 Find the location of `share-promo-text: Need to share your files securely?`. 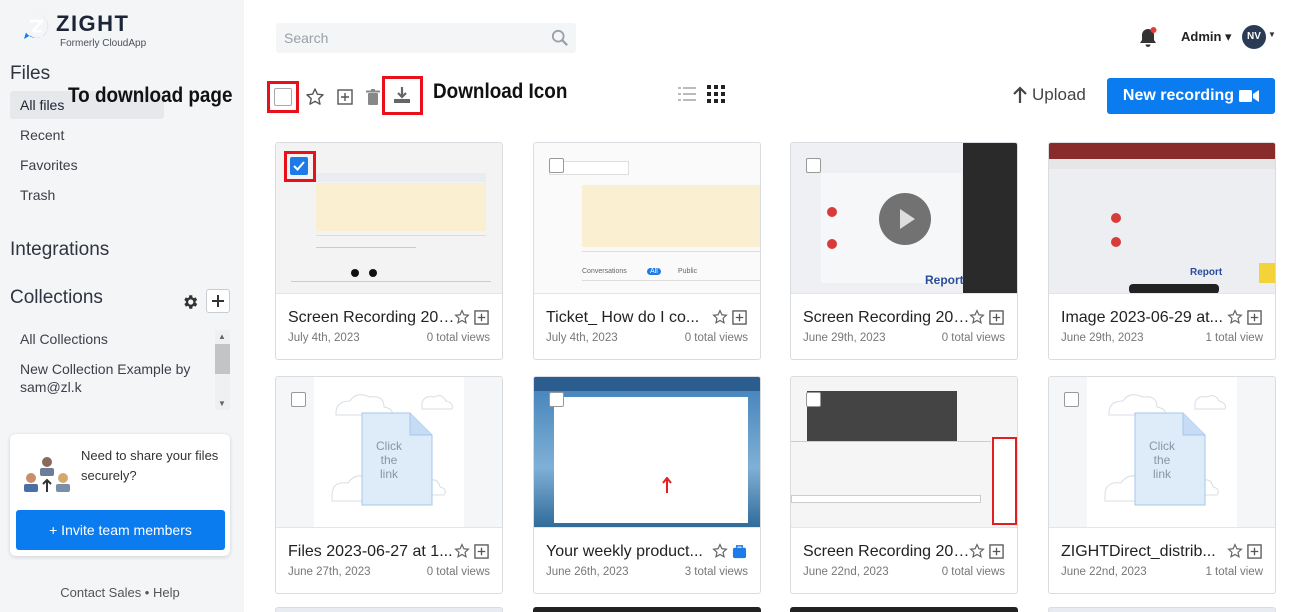

share-promo-text: Need to share your files securely? is located at coordinates (150, 465).